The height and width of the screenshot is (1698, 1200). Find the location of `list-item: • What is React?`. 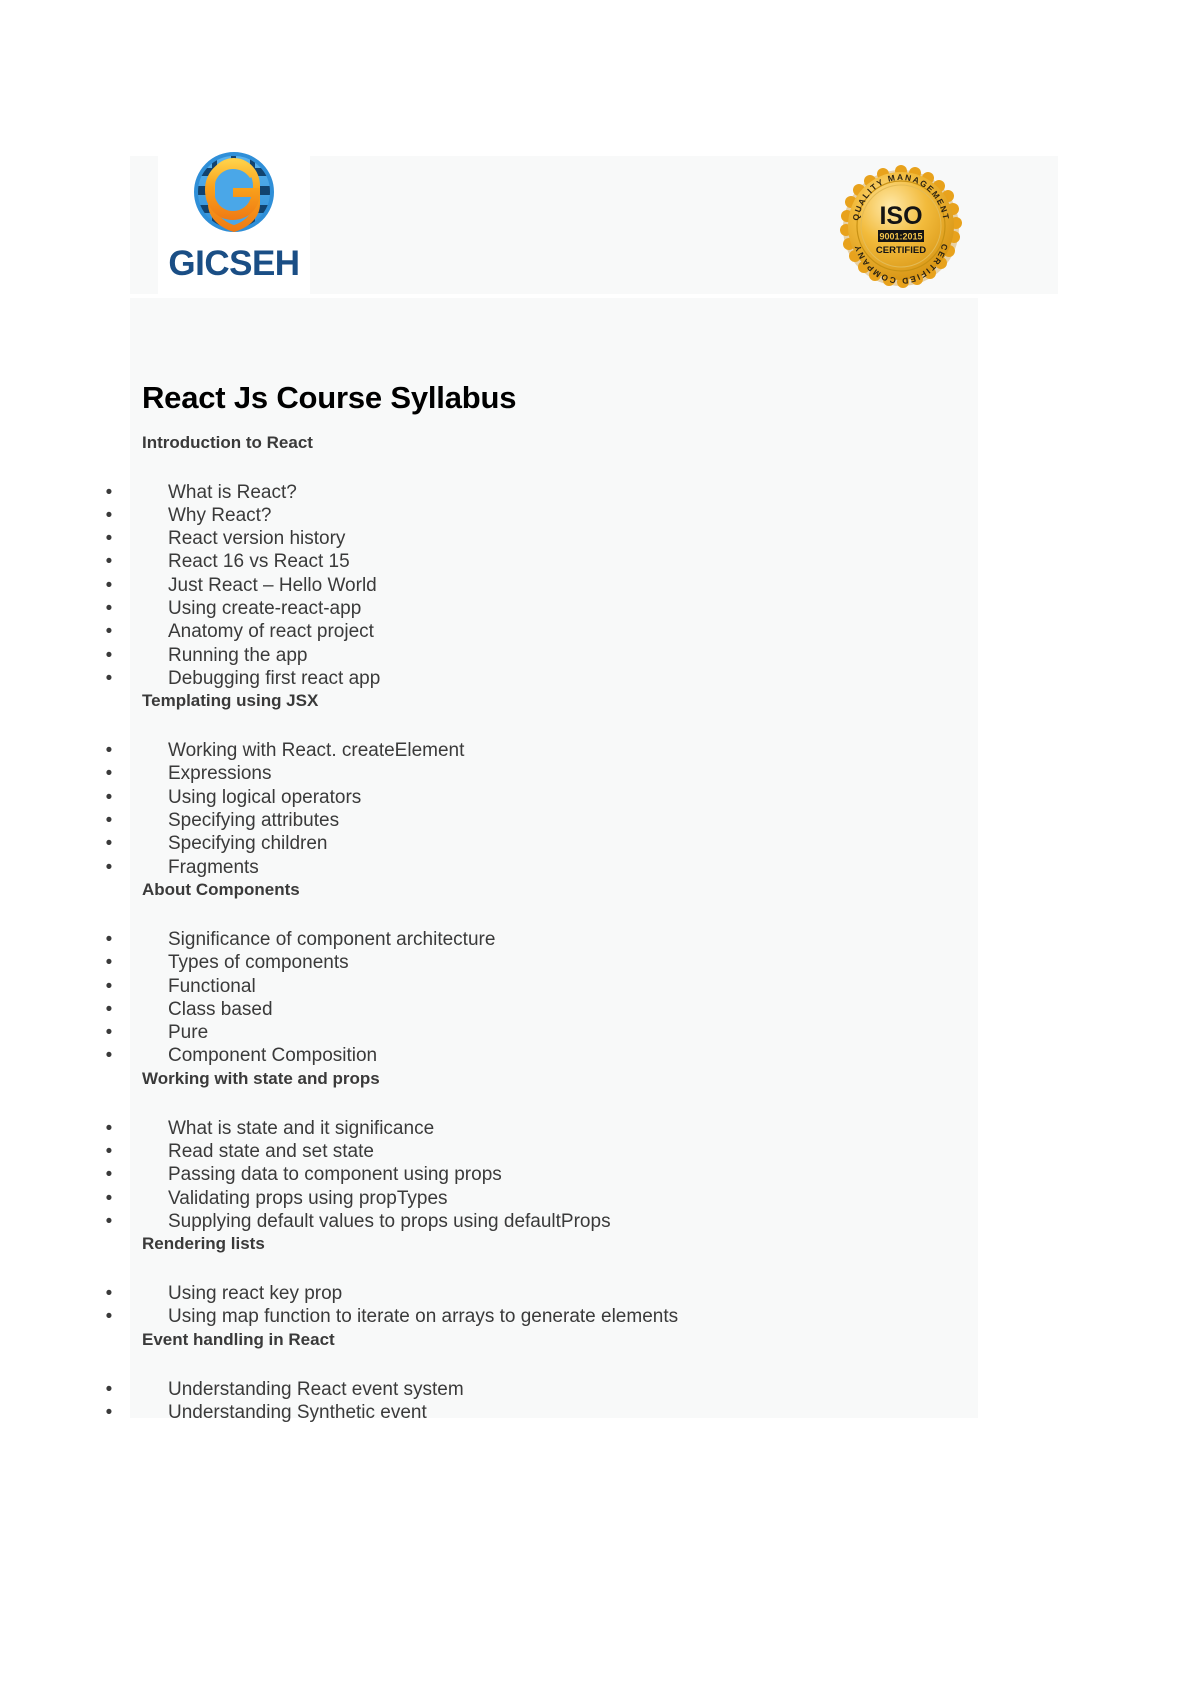

list-item: • What is React? is located at coordinates (582, 492).